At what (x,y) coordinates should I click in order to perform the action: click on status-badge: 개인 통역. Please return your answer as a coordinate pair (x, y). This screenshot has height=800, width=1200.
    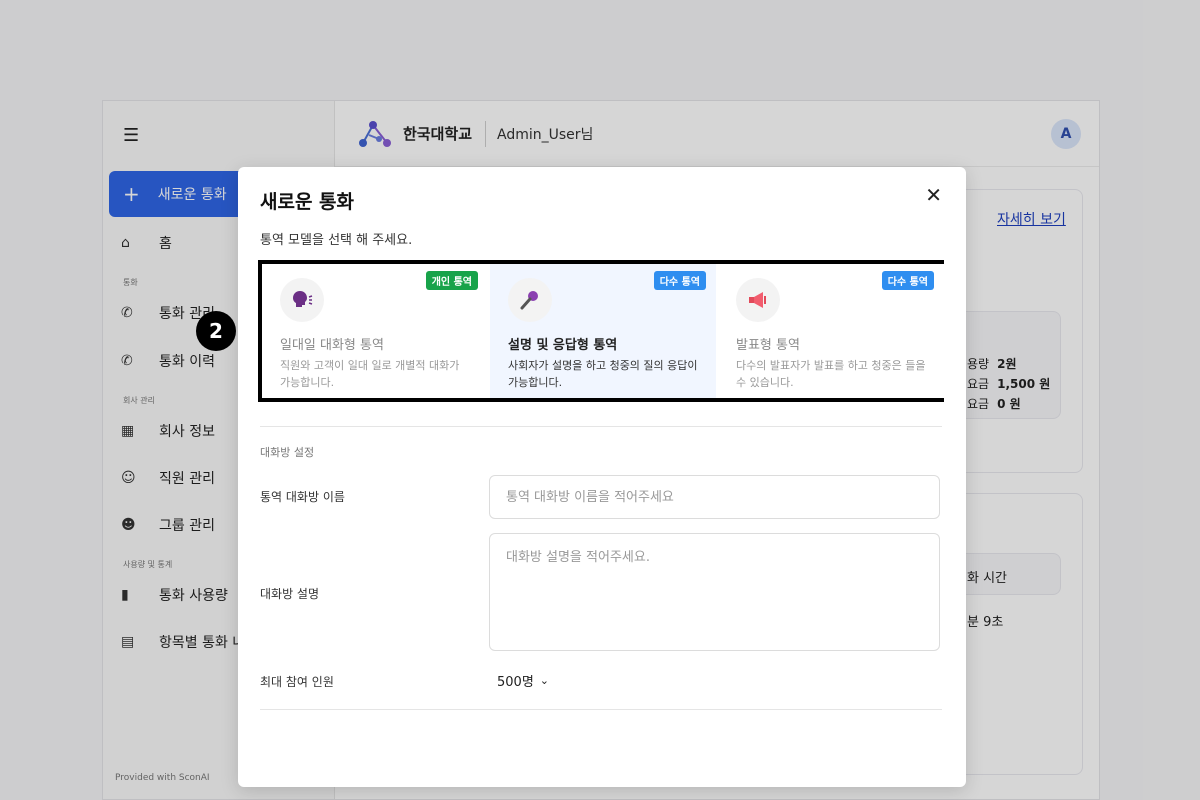
    Looking at the image, I should click on (451, 280).